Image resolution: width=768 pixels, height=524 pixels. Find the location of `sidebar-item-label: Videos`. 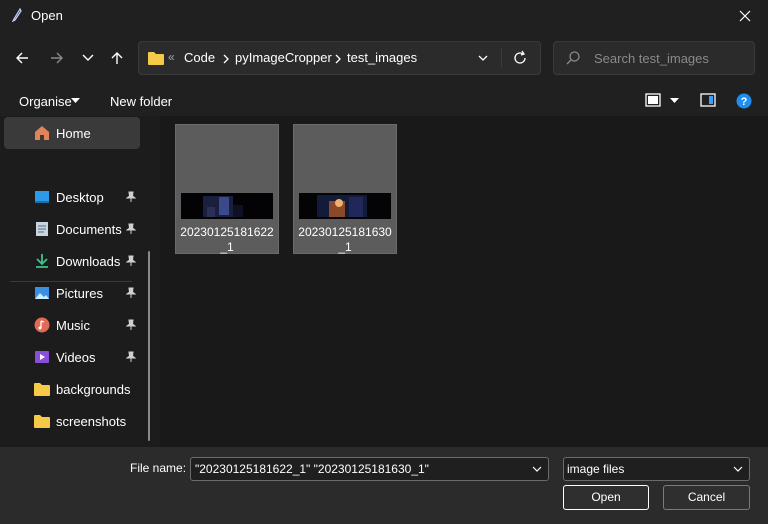

sidebar-item-label: Videos is located at coordinates (76, 357).